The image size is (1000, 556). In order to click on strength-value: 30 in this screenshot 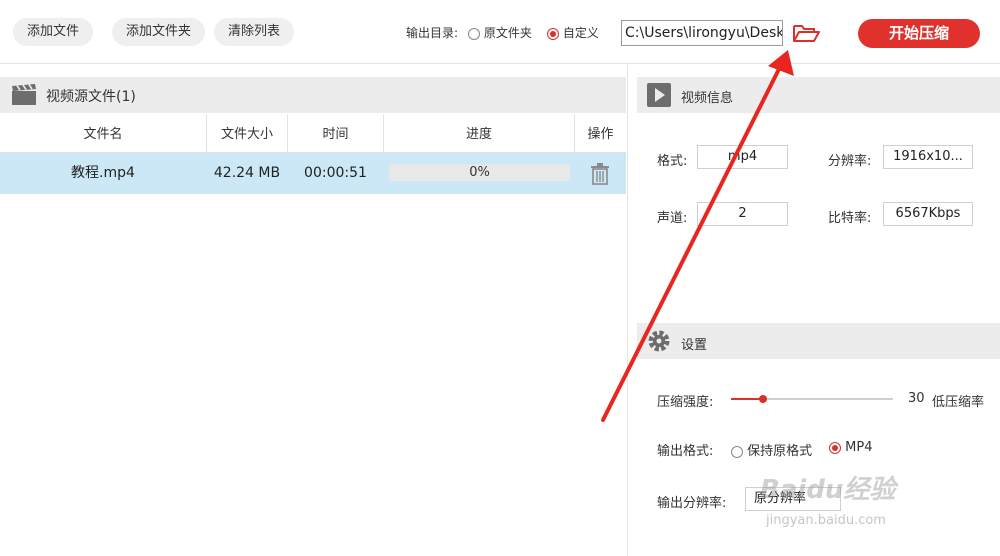, I will do `click(916, 398)`.